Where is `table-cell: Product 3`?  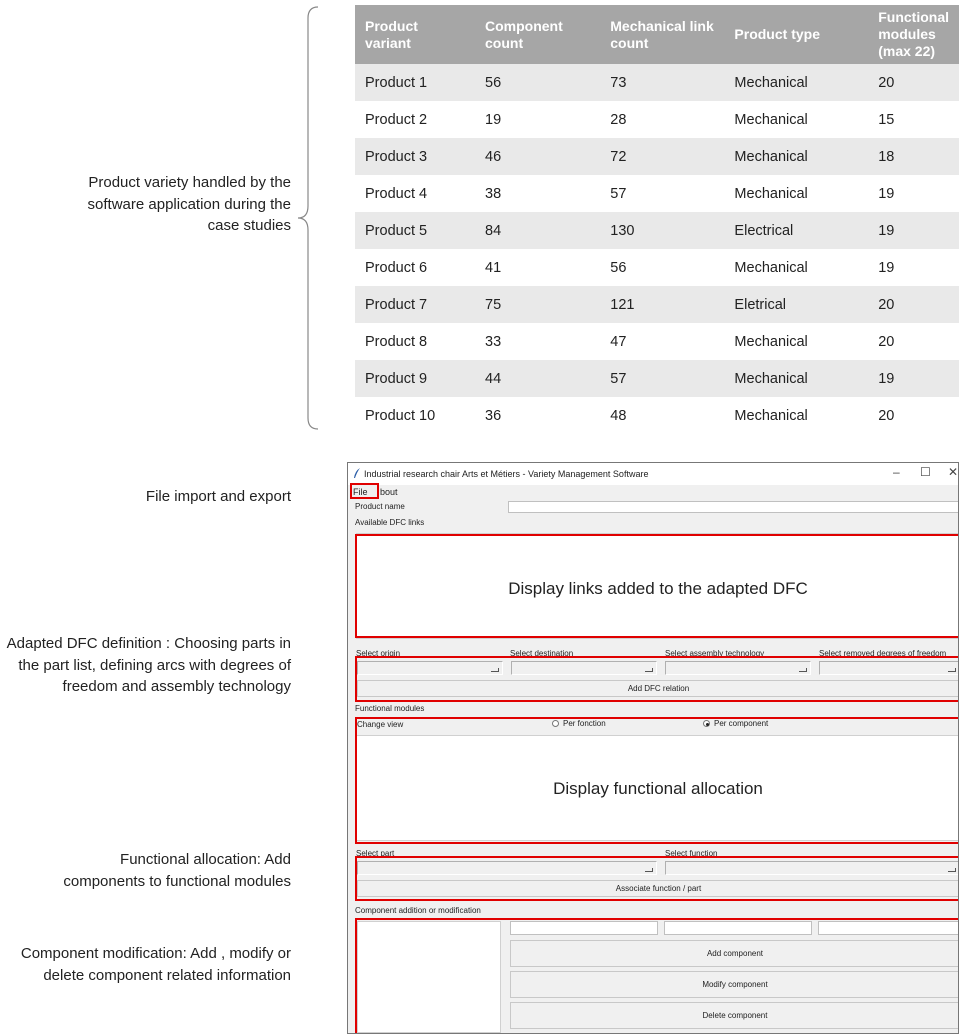 table-cell: Product 3 is located at coordinates (415, 156).